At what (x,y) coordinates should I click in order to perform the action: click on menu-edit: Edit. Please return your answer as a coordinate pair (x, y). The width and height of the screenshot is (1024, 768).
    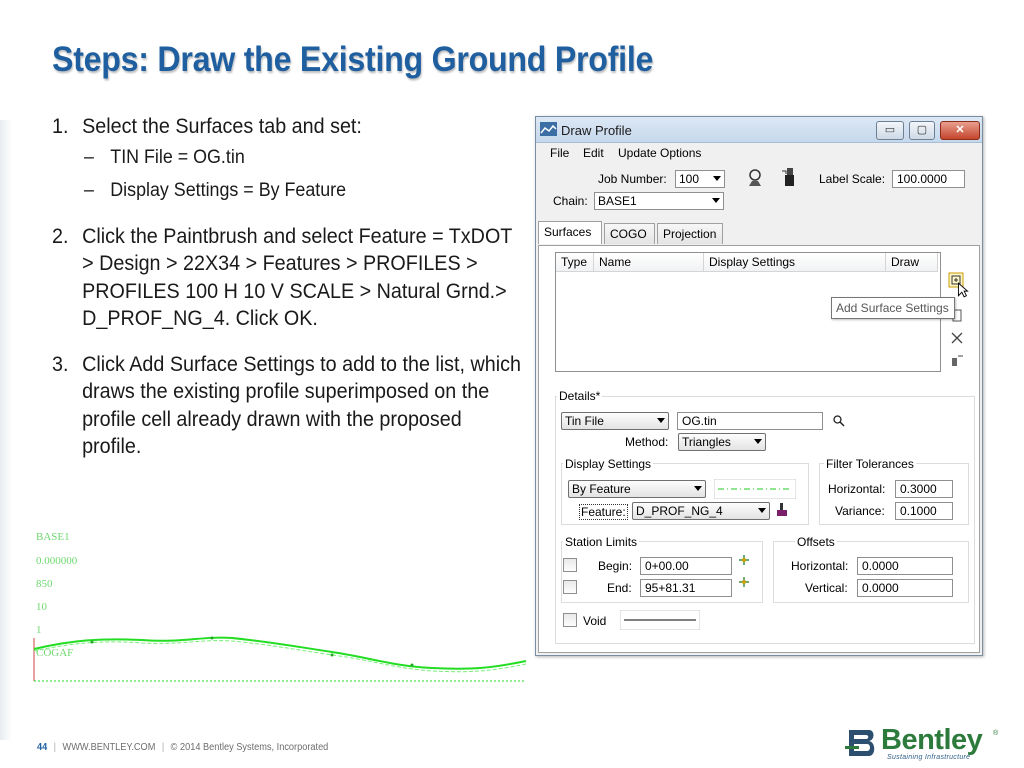
    Looking at the image, I should click on (593, 153).